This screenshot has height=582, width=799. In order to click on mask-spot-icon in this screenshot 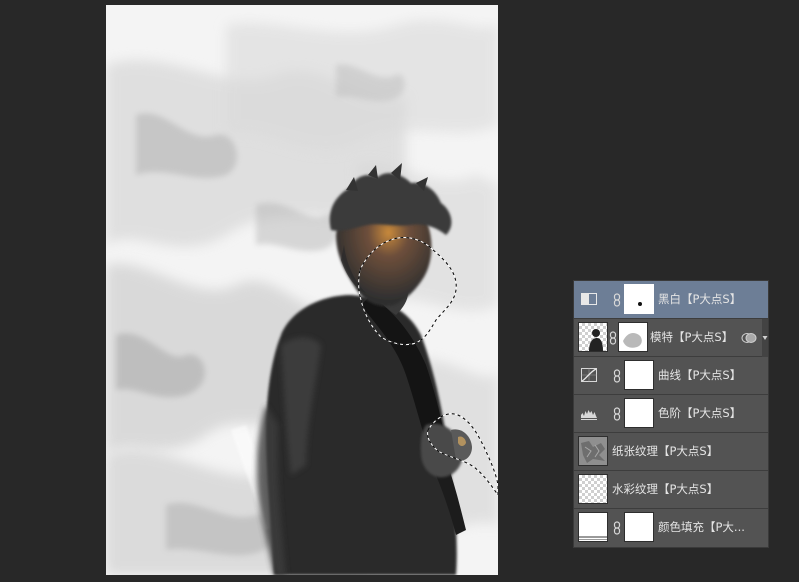, I will do `click(640, 304)`.